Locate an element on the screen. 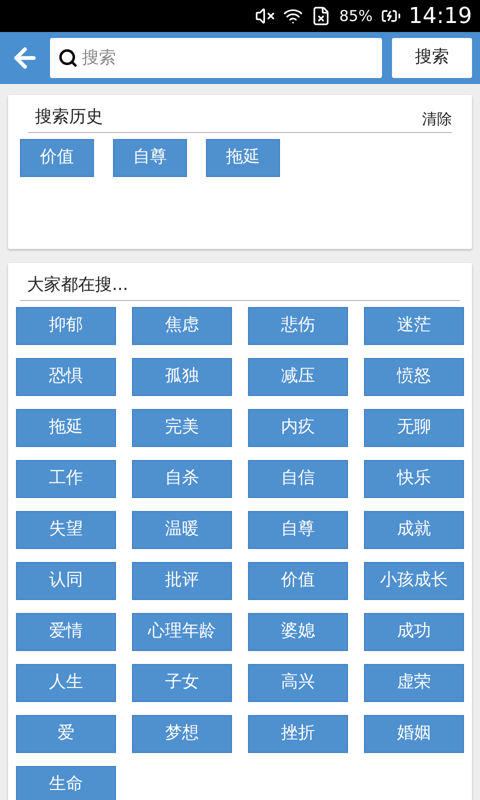  topic-tag: 价值 is located at coordinates (298, 581).